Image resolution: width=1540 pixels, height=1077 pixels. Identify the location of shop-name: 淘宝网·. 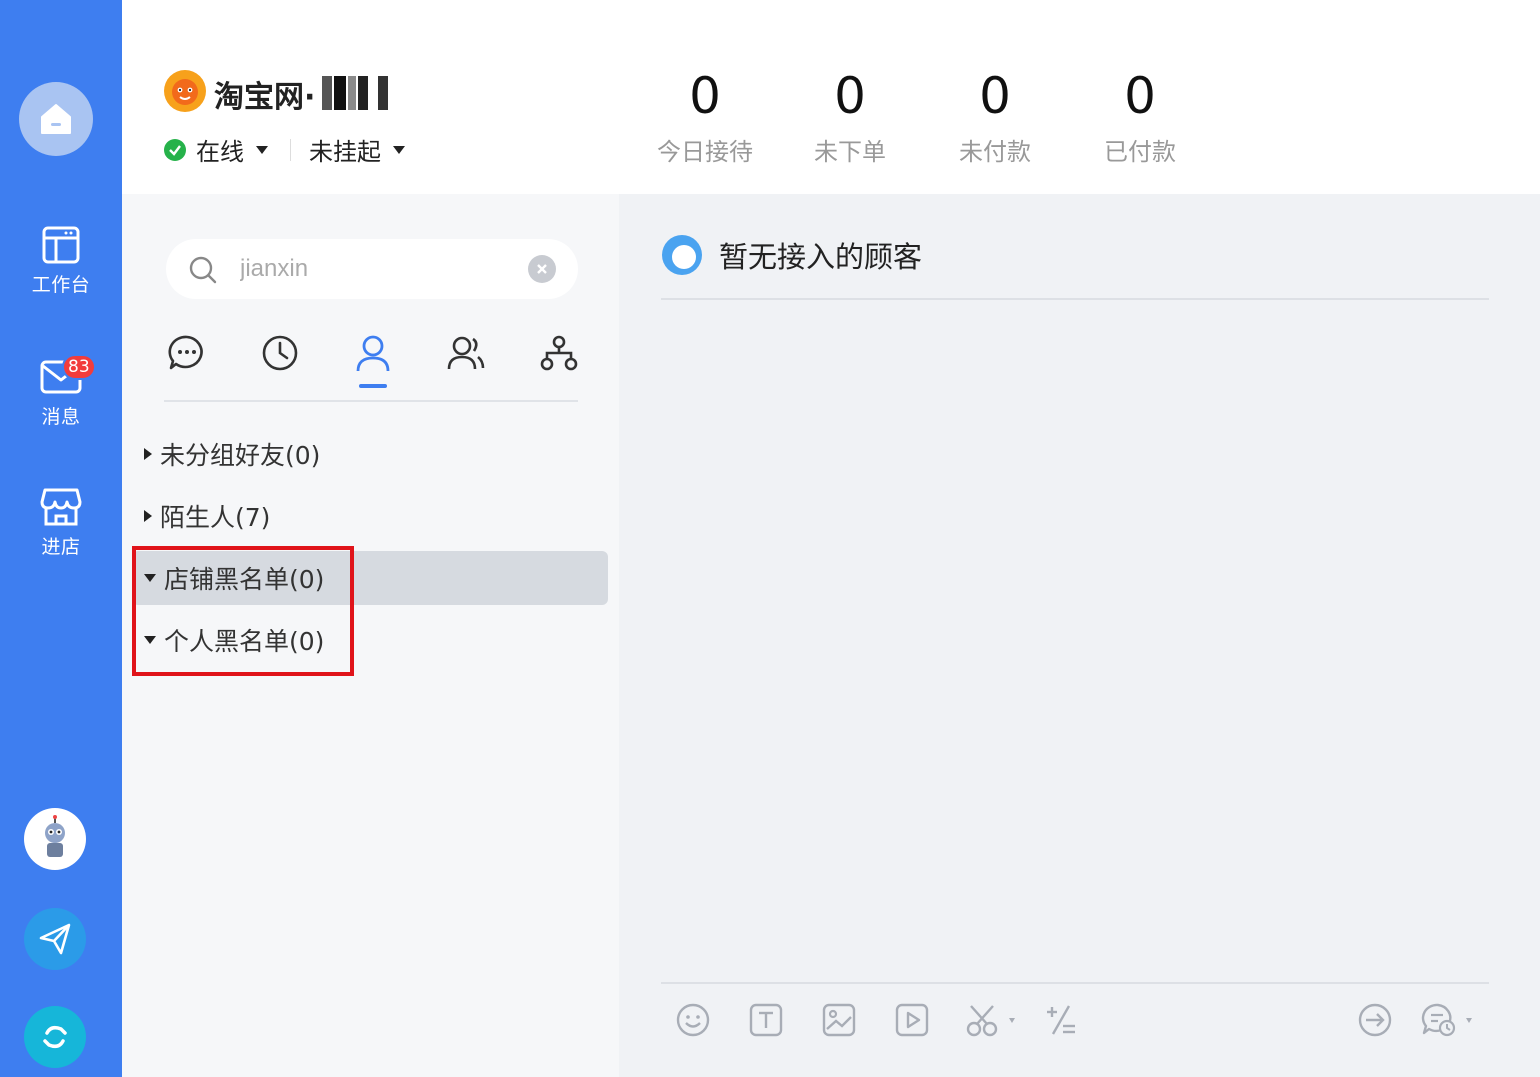
(265, 97).